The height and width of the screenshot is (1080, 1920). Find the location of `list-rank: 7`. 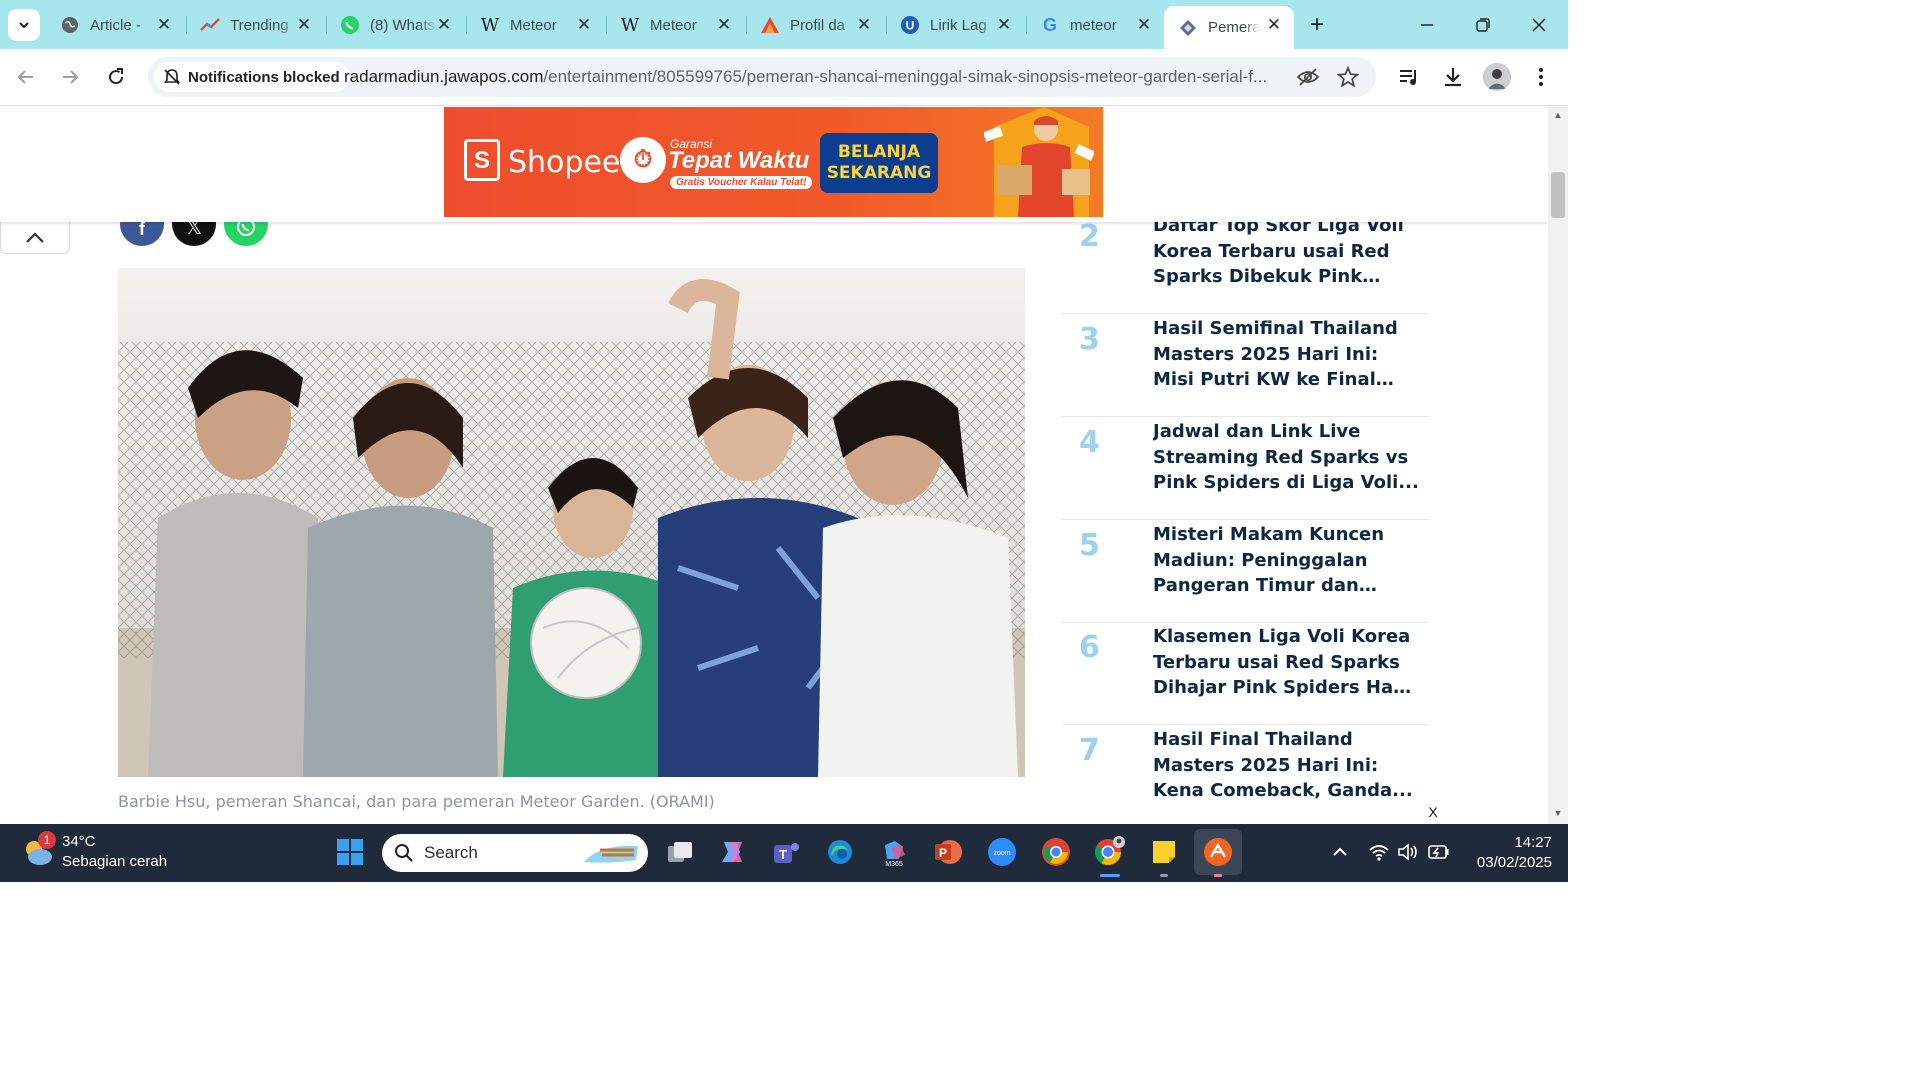

list-rank: 7 is located at coordinates (1089, 750).